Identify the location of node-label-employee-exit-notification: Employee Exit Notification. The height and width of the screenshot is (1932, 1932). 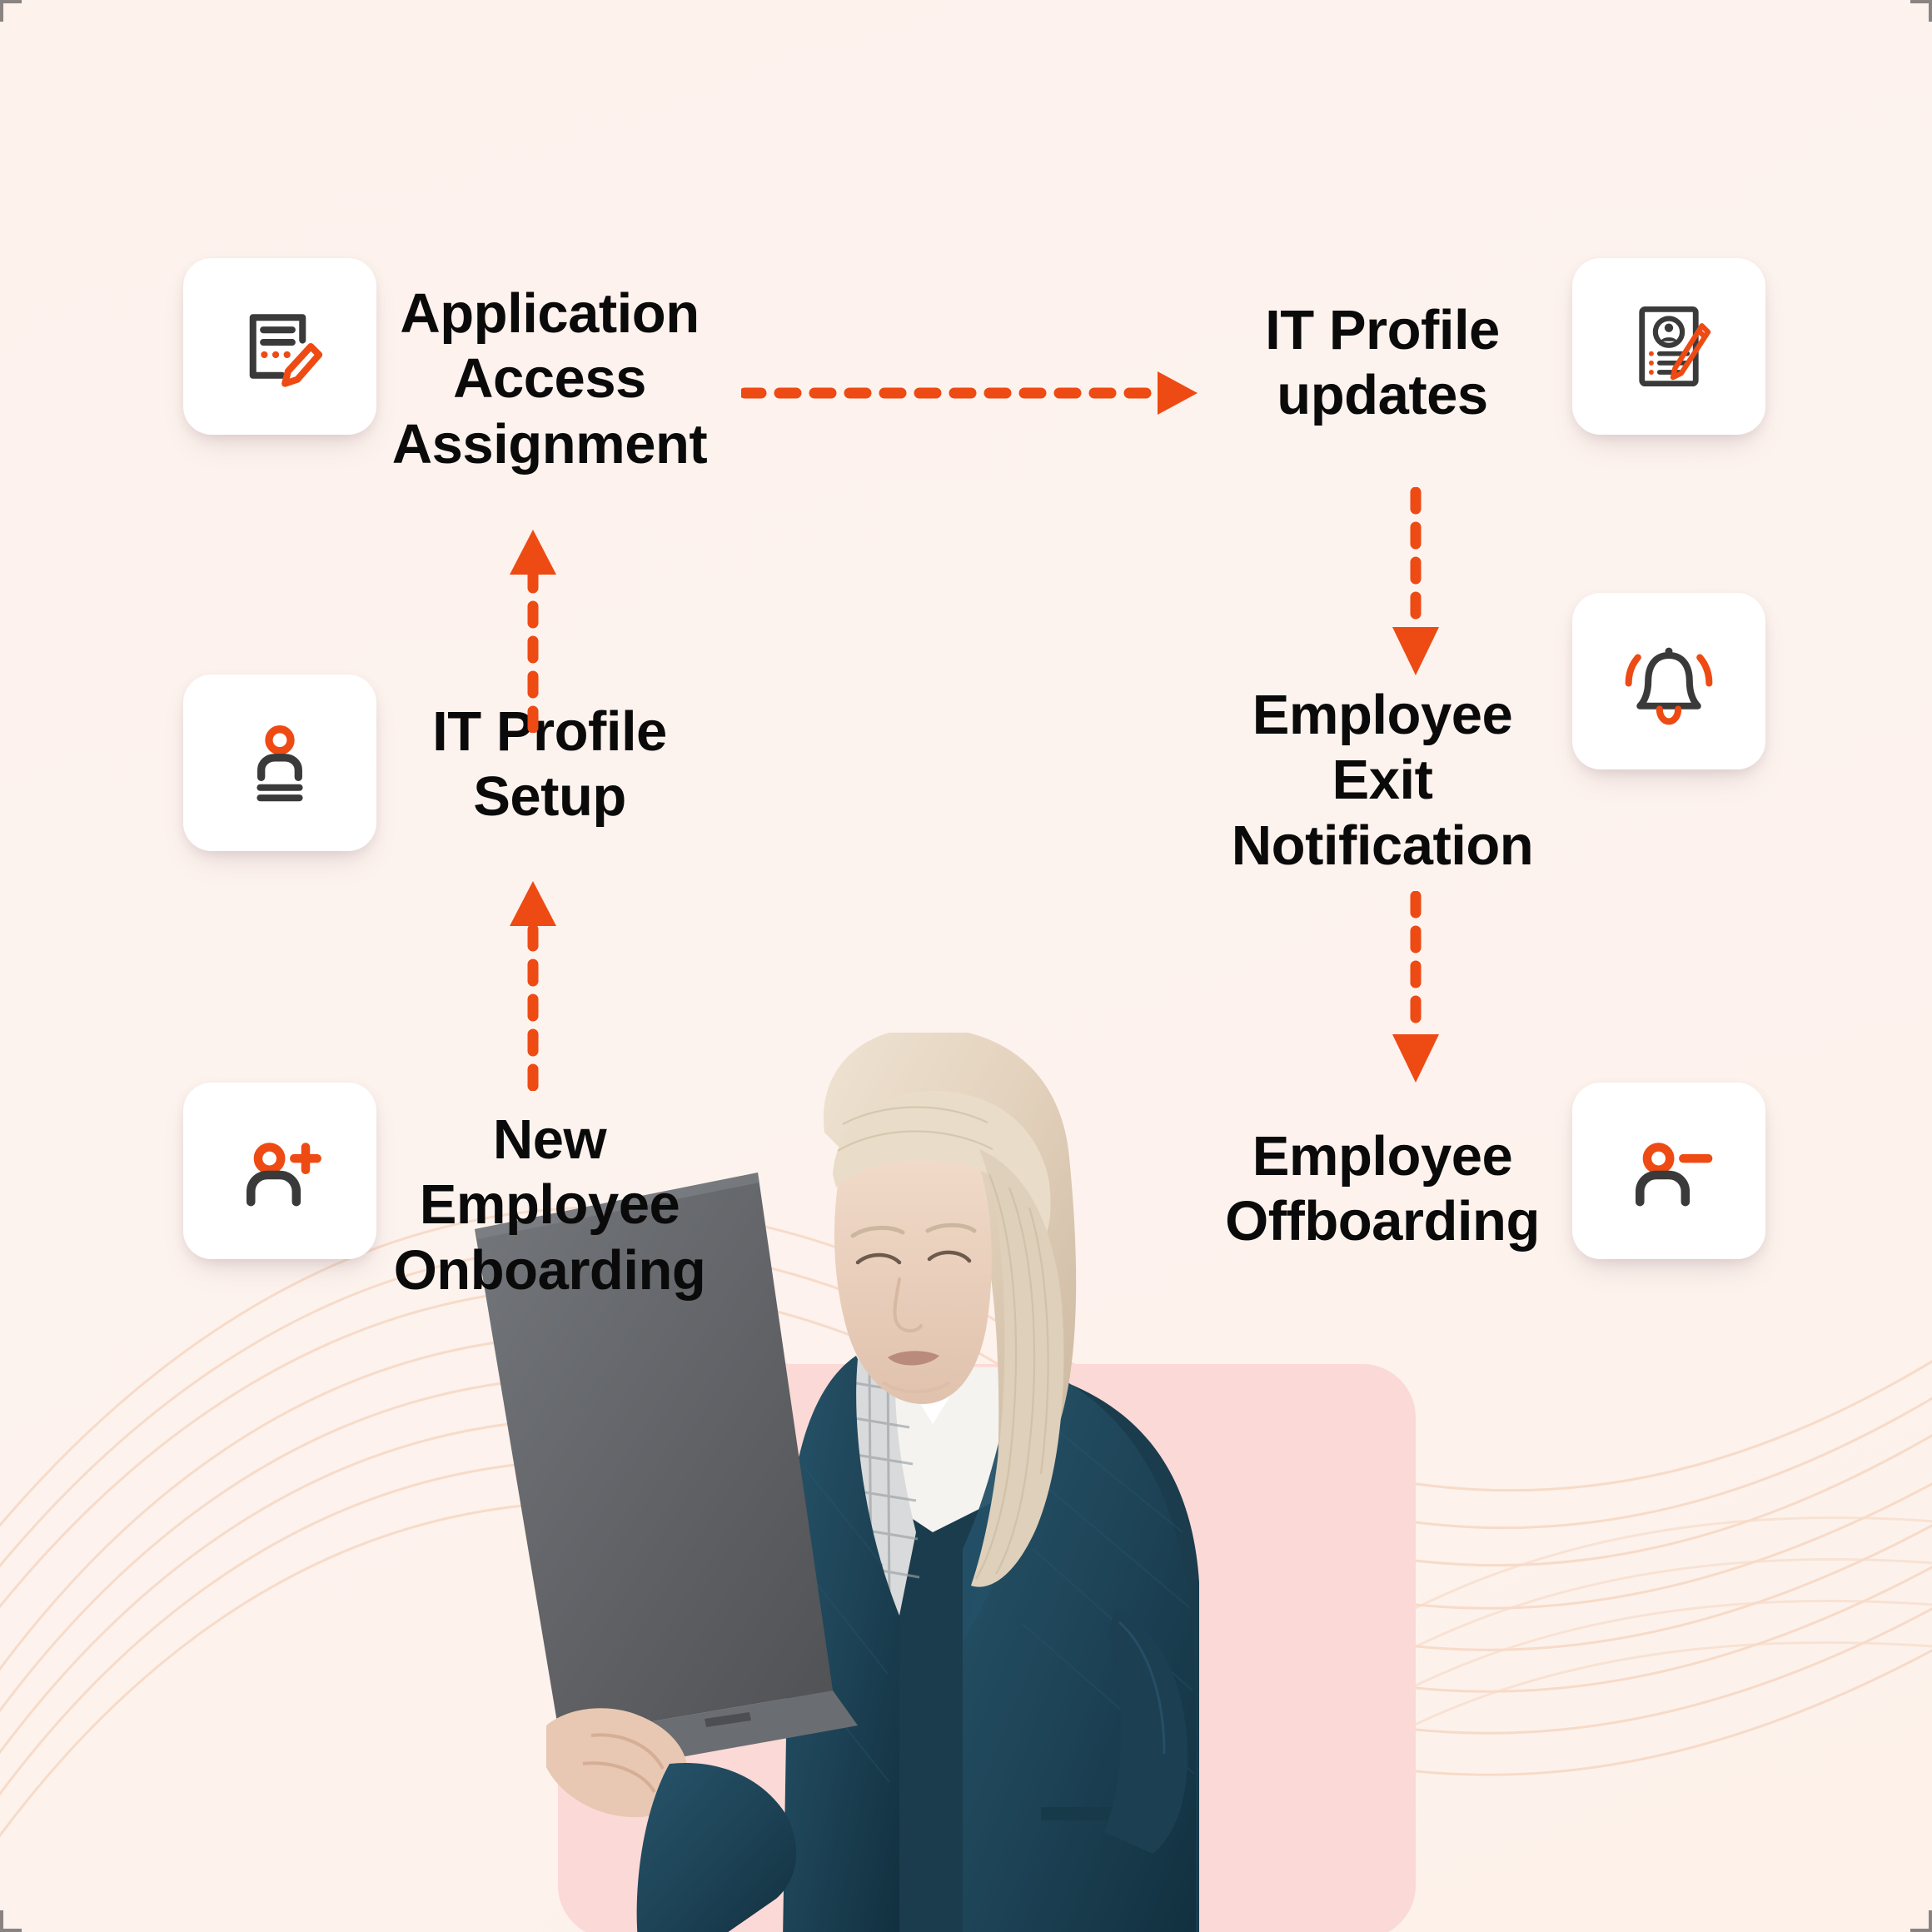
(1382, 780).